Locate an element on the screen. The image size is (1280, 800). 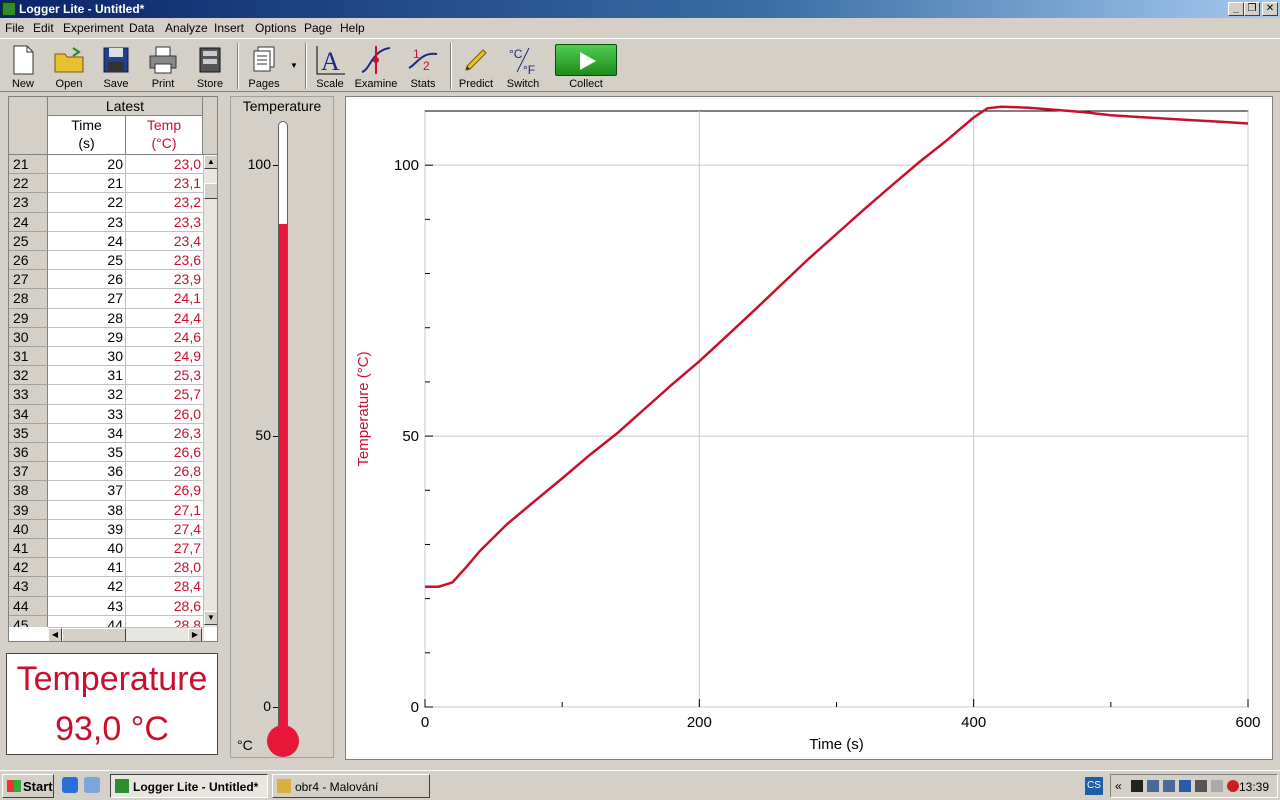
pages-button: Pages is located at coordinates (264, 66).